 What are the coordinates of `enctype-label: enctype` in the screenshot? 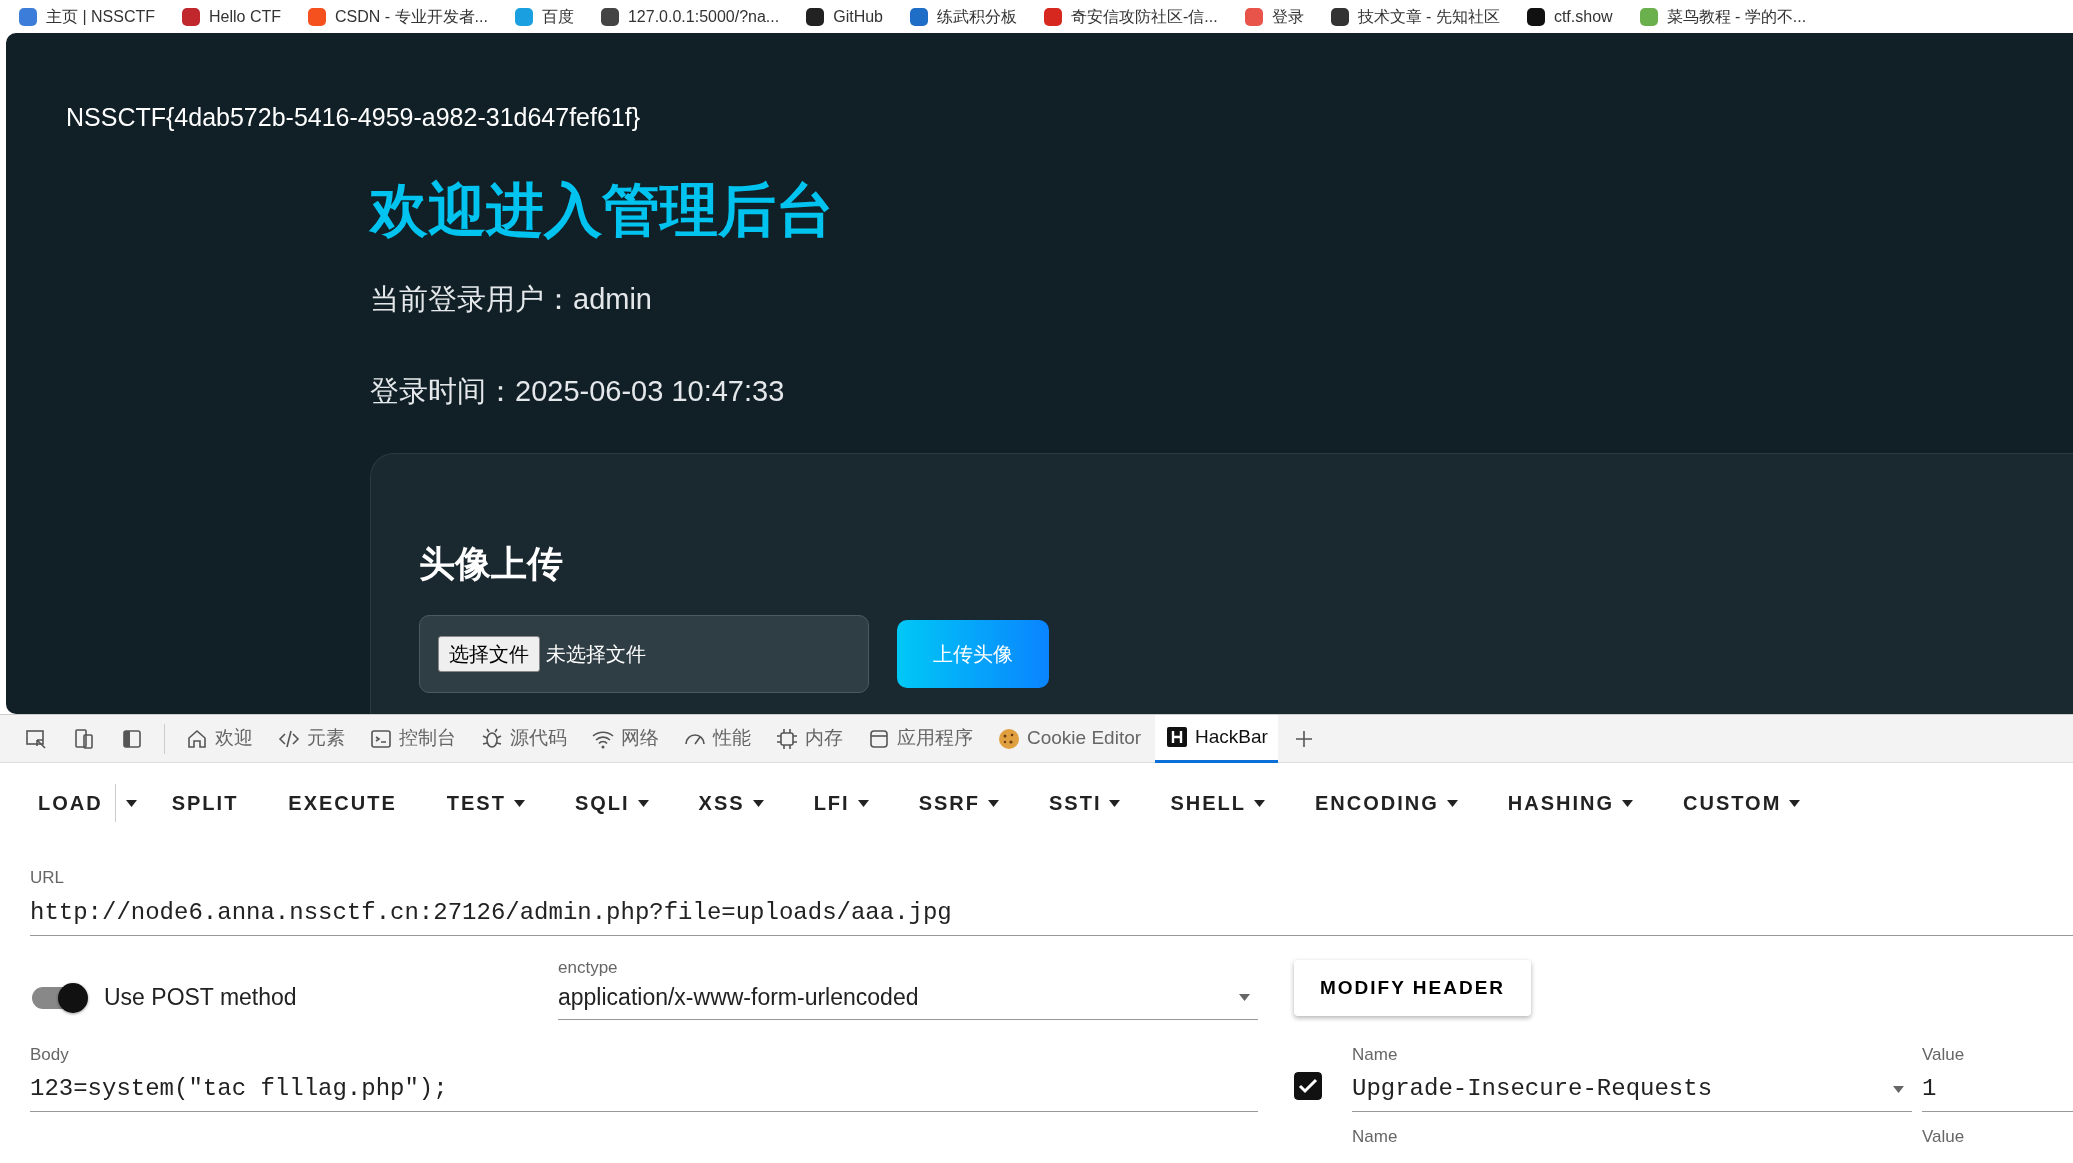 It's located at (588, 967).